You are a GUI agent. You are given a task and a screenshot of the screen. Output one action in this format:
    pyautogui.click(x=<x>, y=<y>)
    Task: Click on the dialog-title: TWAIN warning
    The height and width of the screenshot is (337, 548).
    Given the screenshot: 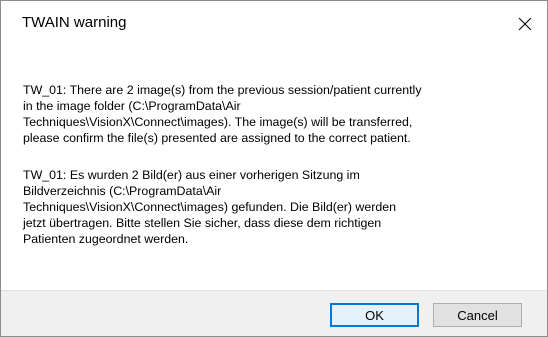 What is the action you would take?
    pyautogui.click(x=74, y=22)
    